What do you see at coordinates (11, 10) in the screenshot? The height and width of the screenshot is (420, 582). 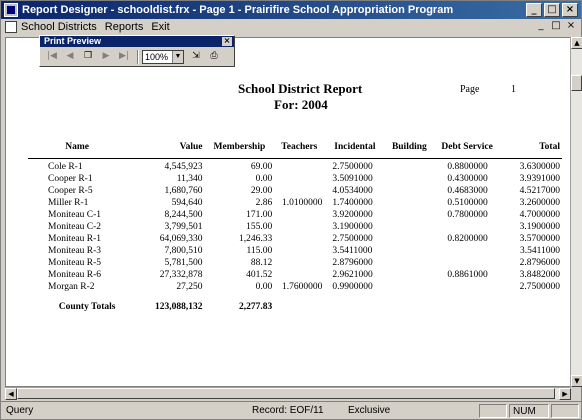 I see `report-designer-icon` at bounding box center [11, 10].